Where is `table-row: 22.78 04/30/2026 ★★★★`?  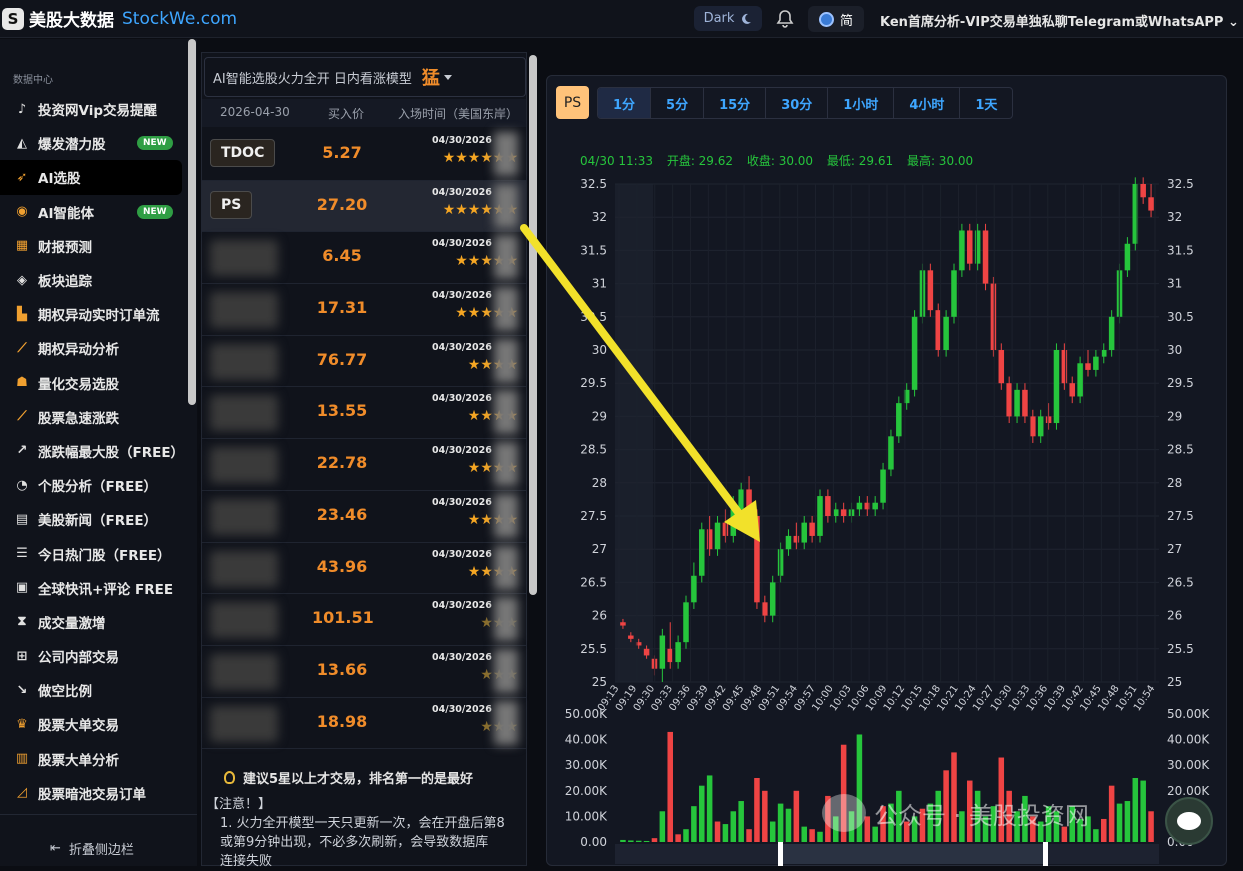 table-row: 22.78 04/30/2026 ★★★★ is located at coordinates (364, 465).